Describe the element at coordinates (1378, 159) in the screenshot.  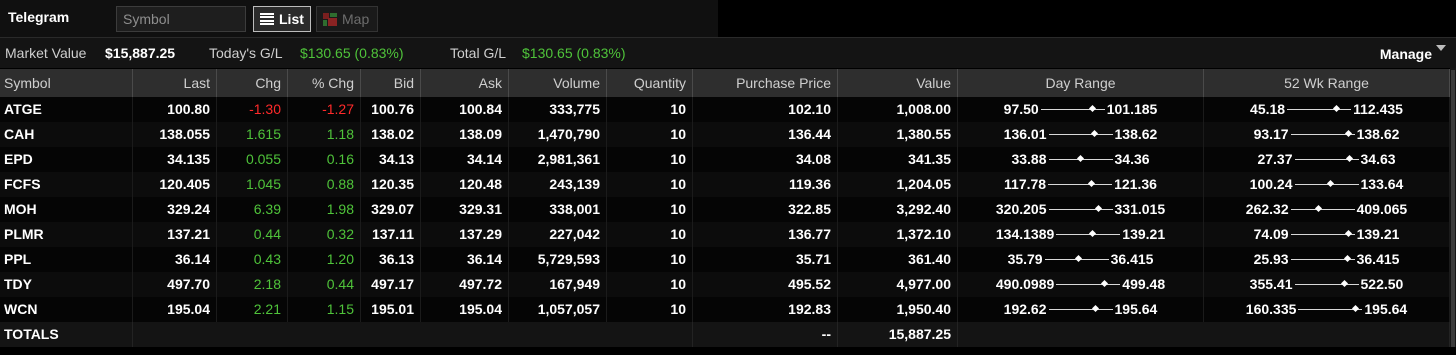
I see `wk-range-high: 34.63` at that location.